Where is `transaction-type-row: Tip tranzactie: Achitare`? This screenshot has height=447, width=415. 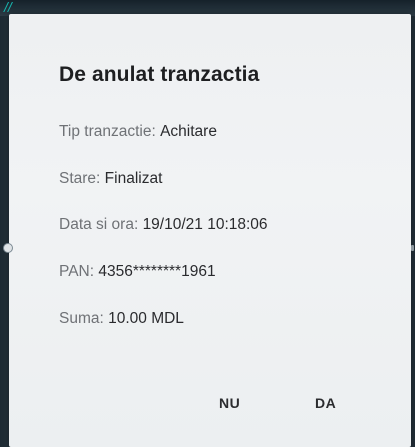 transaction-type-row: Tip tranzactie: Achitare is located at coordinates (138, 132).